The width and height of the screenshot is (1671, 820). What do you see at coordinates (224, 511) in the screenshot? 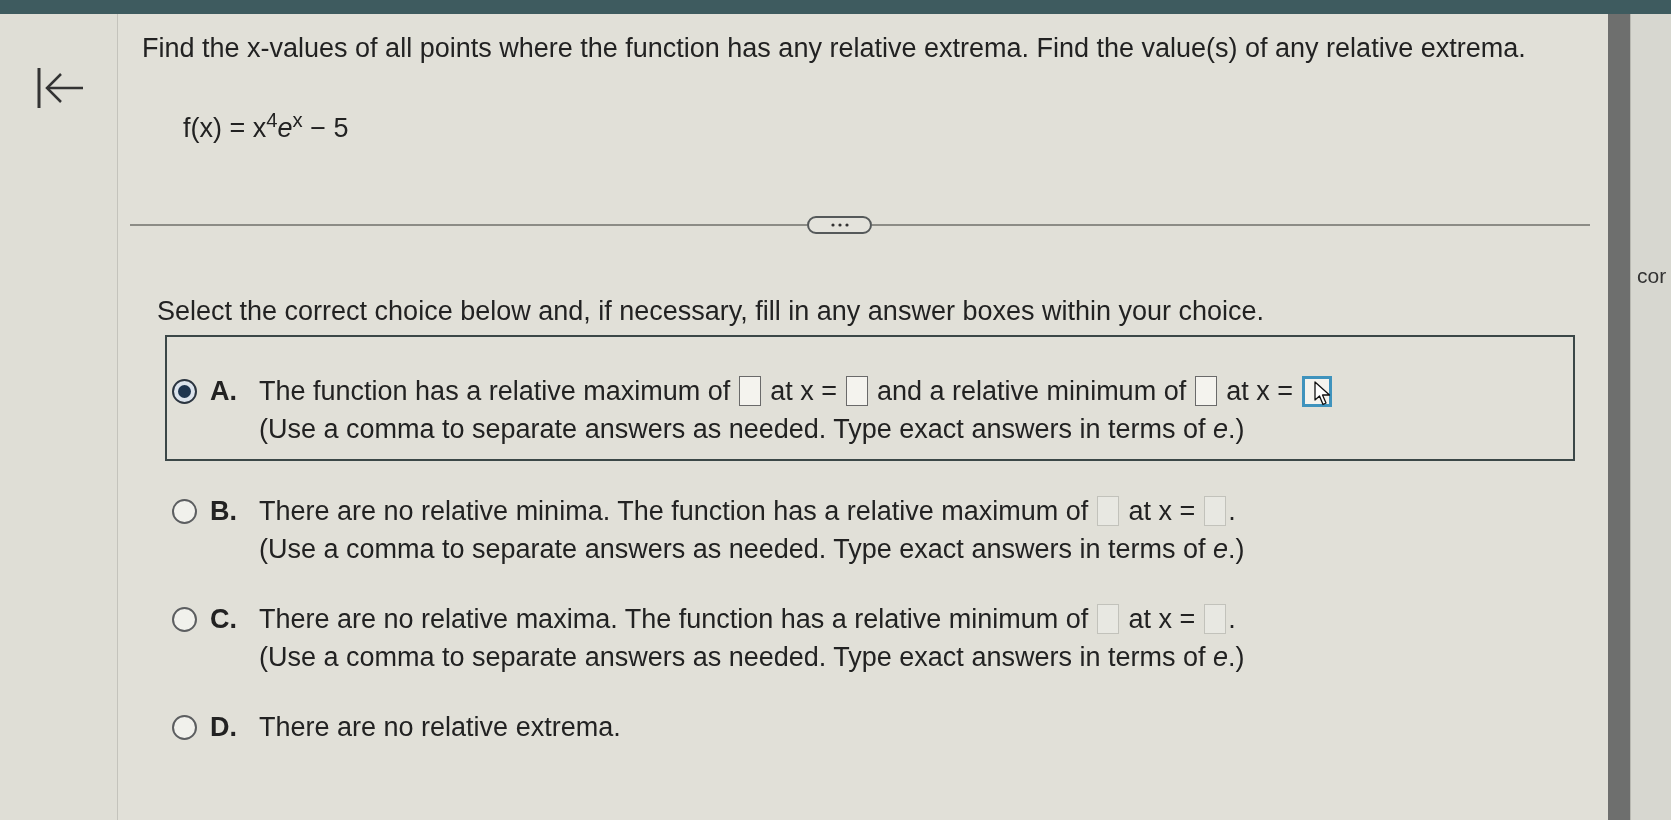
I see `choice-letter: B.` at bounding box center [224, 511].